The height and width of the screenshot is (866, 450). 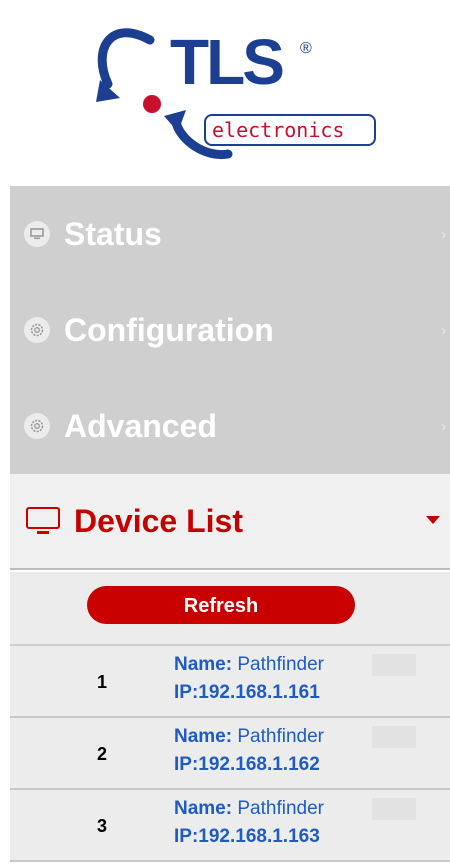 What do you see at coordinates (221, 605) in the screenshot?
I see `refresh-button: Refresh` at bounding box center [221, 605].